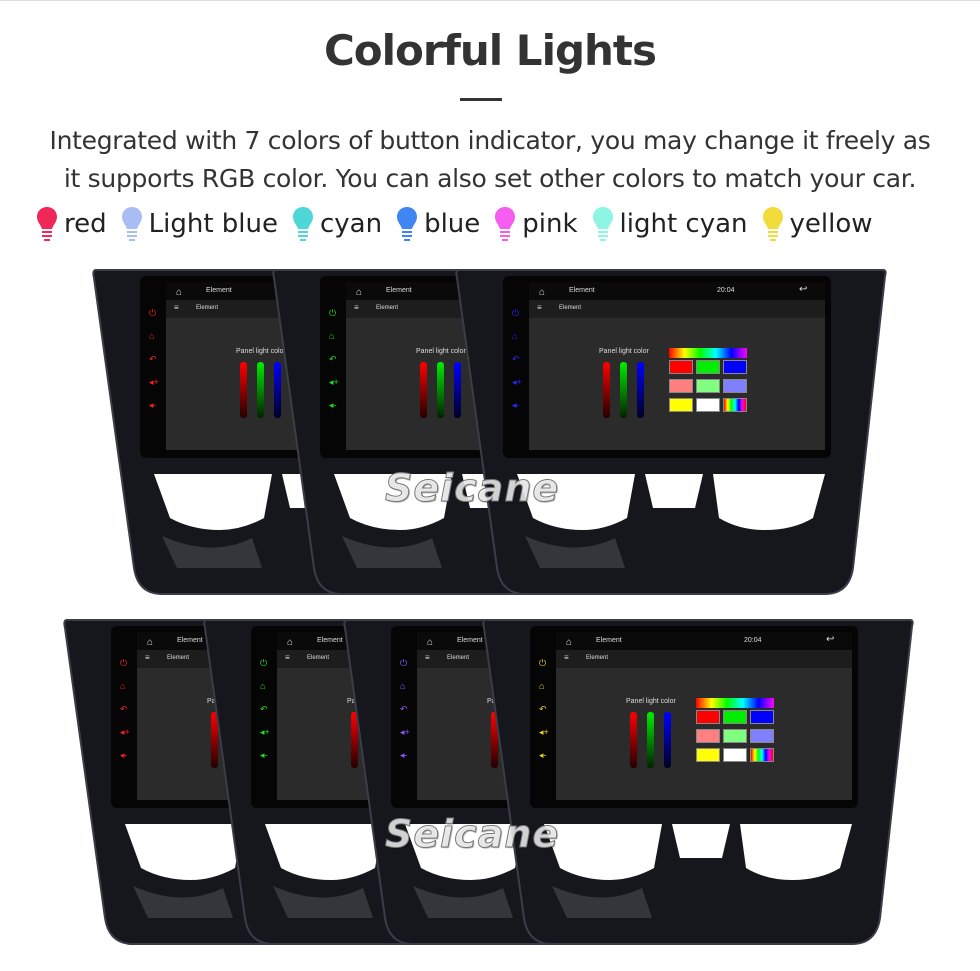  I want to click on screen: ≡ Element Panel light color, so click(677, 375).